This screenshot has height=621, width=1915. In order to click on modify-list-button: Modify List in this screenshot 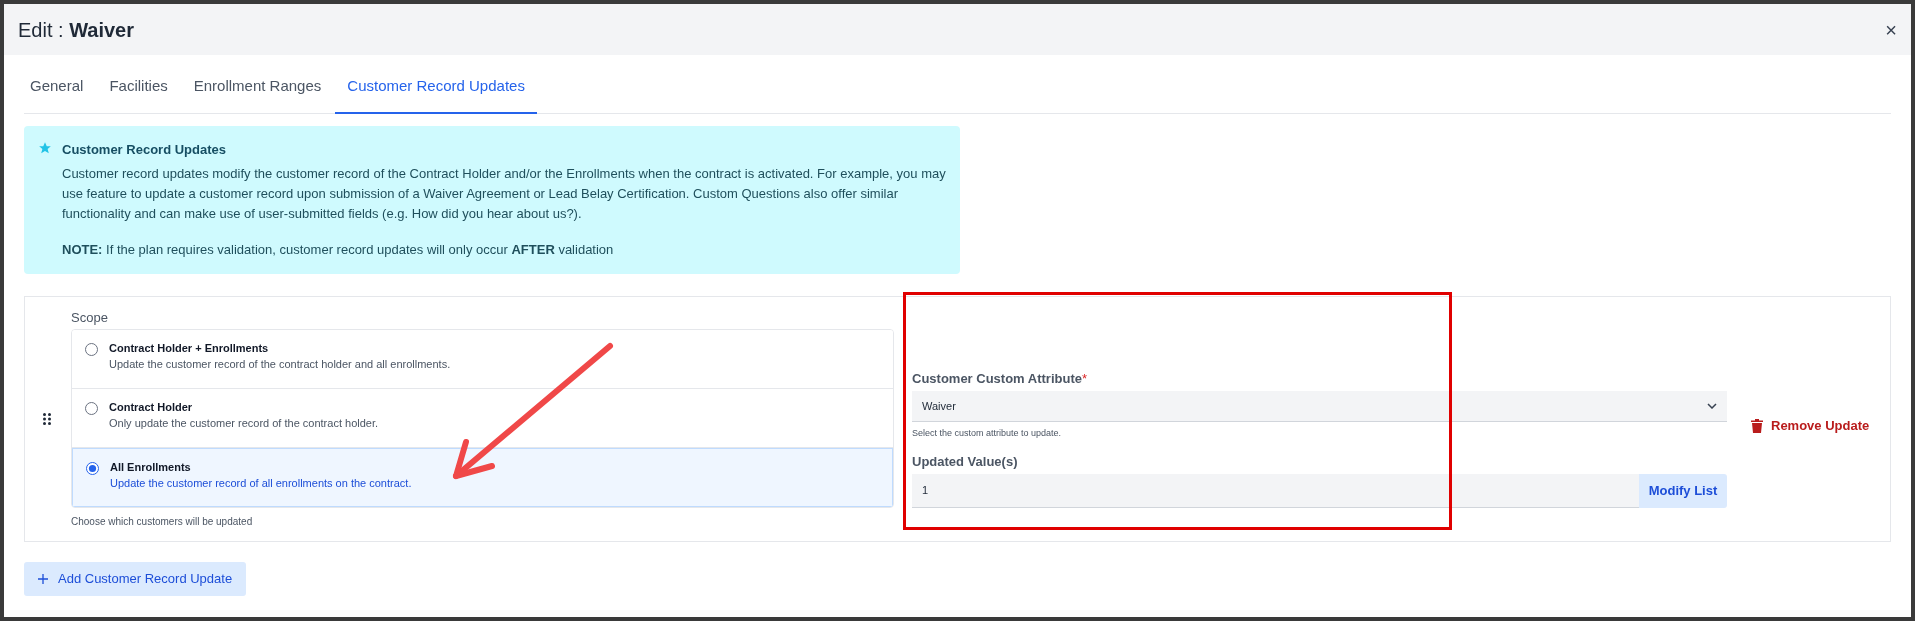, I will do `click(1683, 490)`.